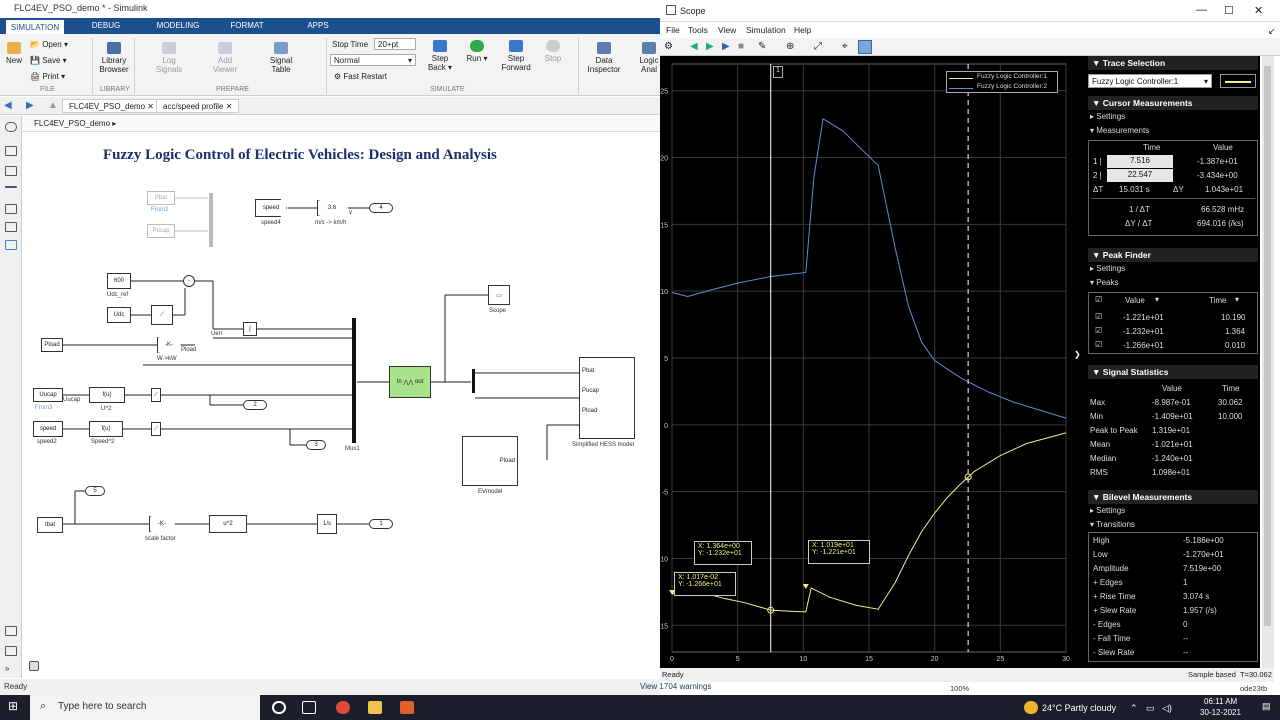 This screenshot has height=720, width=1280. I want to click on cursor-settings-toggle: ▸ Settings, so click(1107, 116).